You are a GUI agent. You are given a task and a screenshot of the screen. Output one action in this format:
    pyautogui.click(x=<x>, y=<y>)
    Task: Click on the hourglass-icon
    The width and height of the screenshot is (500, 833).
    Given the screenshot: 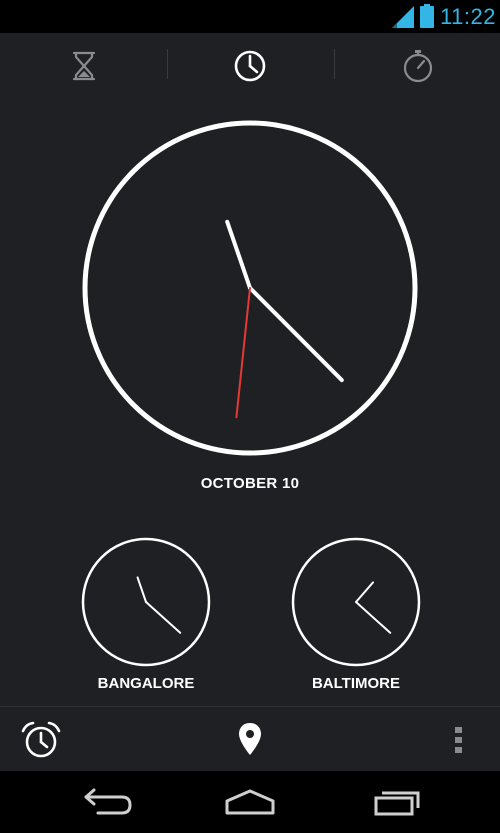 What is the action you would take?
    pyautogui.click(x=84, y=66)
    